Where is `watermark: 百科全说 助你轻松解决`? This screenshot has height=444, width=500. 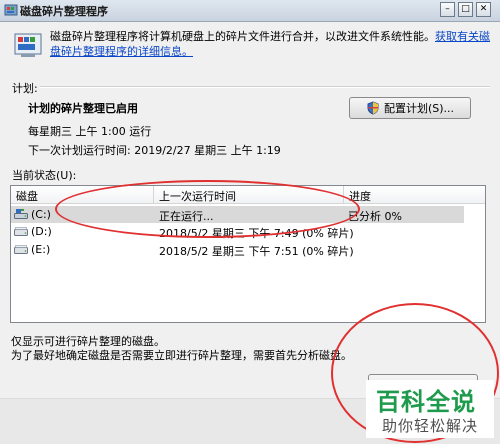 watermark: 百科全说 助你轻松解决 is located at coordinates (430, 409).